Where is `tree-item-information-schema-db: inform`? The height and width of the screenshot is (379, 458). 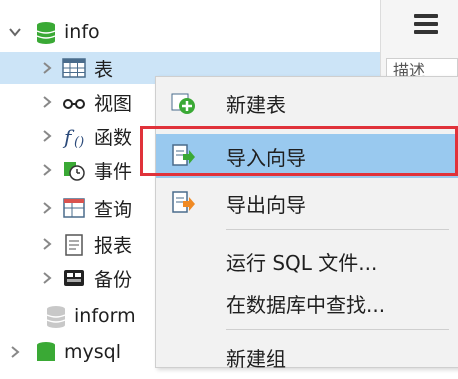 tree-item-information-schema-db: inform is located at coordinates (68, 316).